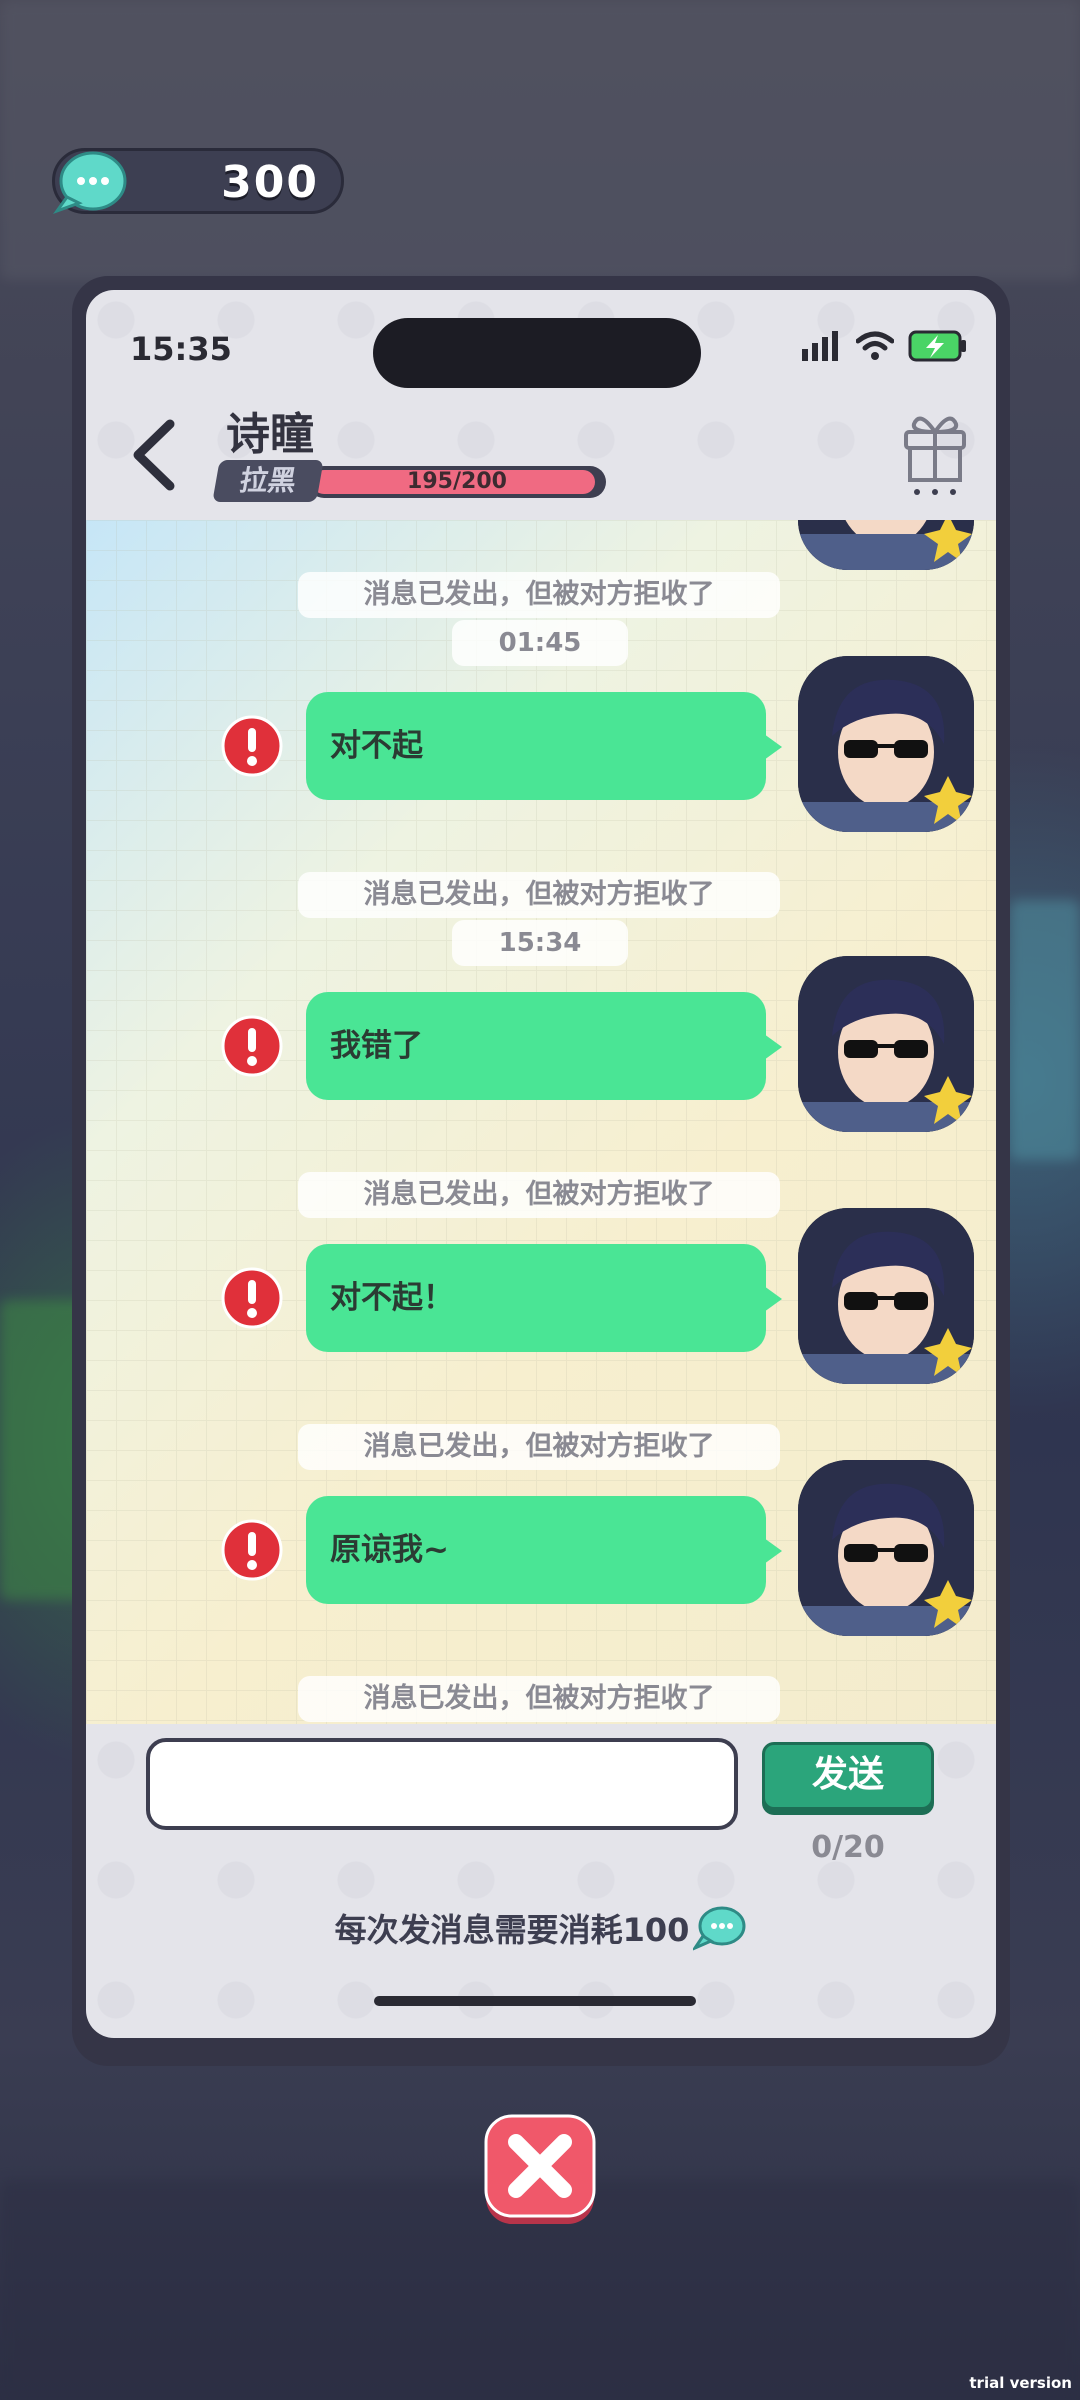 Image resolution: width=1080 pixels, height=2400 pixels. I want to click on status-icons, so click(885, 346).